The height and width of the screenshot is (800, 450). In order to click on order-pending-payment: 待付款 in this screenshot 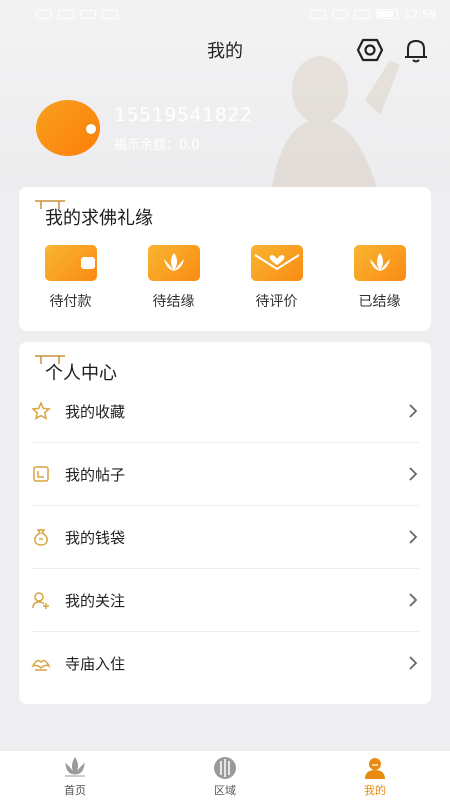, I will do `click(70, 285)`.